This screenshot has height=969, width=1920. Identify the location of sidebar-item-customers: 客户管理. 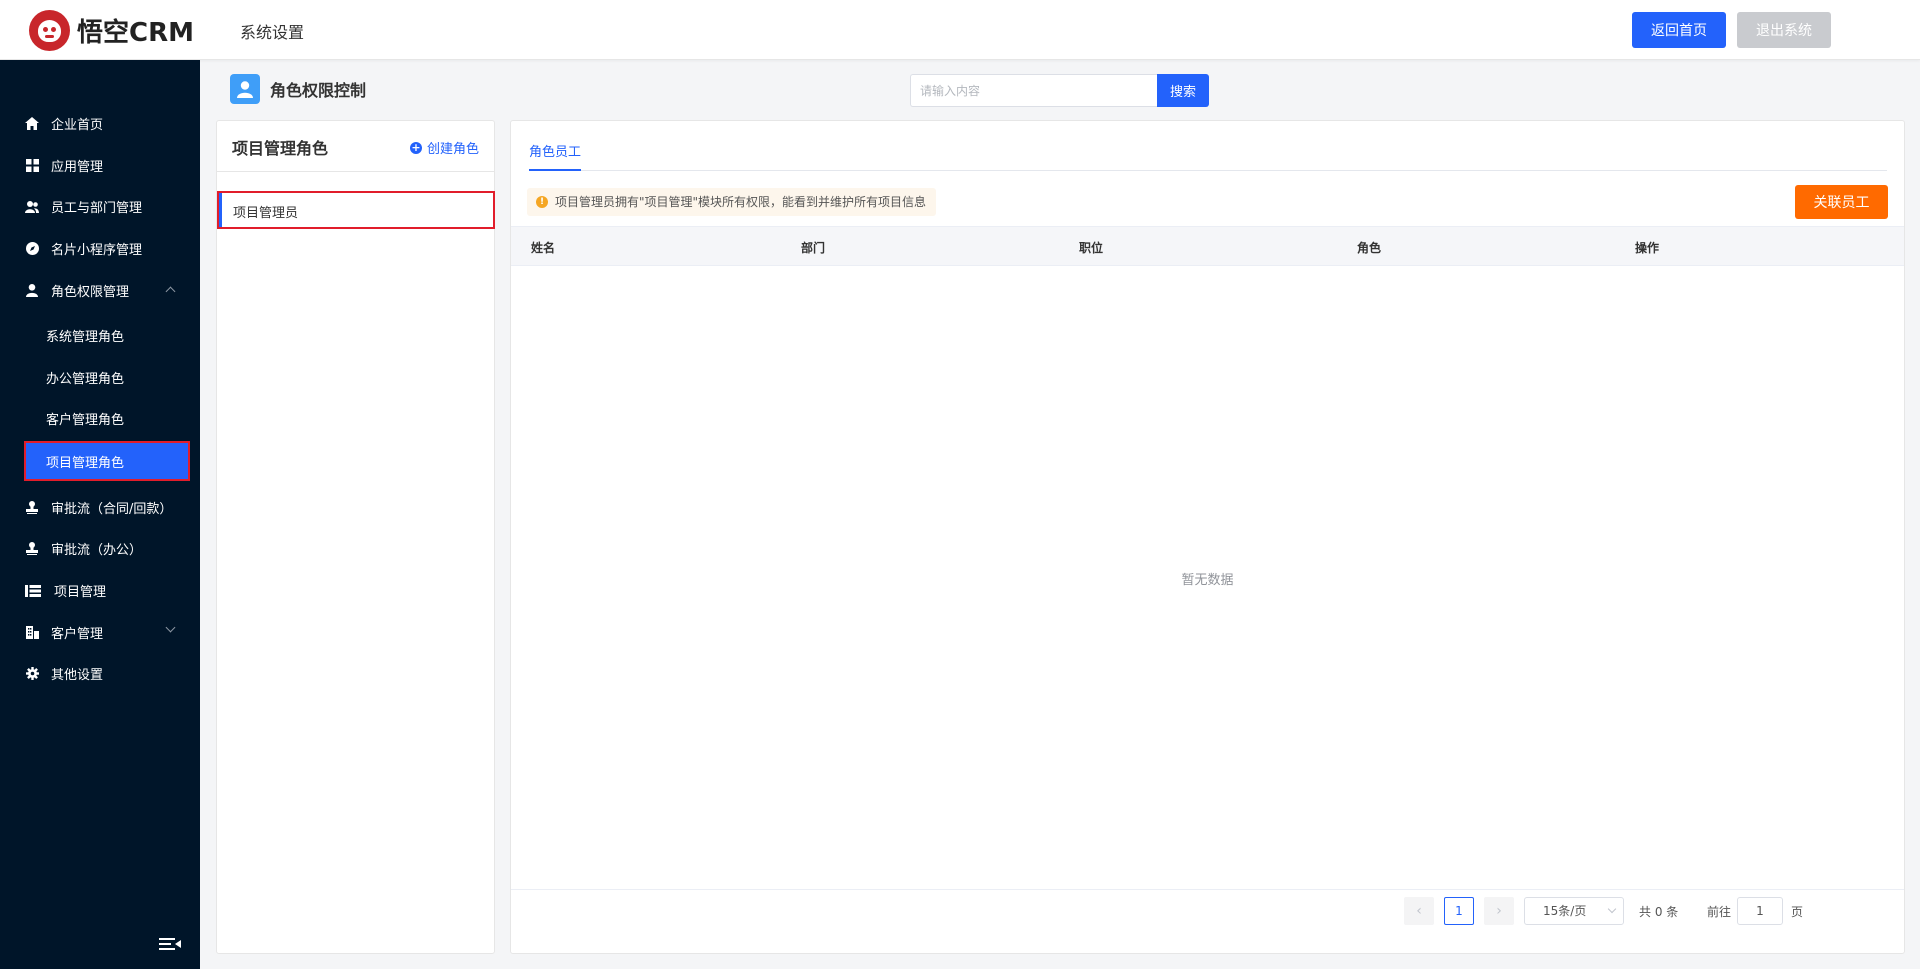
(100, 632).